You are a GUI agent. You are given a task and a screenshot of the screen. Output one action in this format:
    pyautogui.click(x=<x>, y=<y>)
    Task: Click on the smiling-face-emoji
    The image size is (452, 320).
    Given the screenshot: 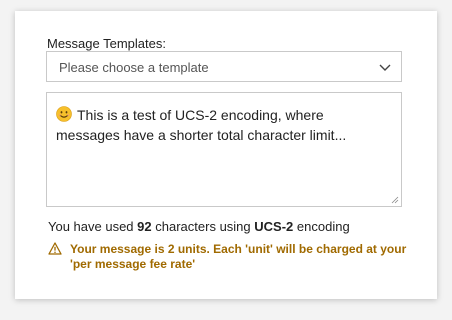 What is the action you would take?
    pyautogui.click(x=64, y=114)
    